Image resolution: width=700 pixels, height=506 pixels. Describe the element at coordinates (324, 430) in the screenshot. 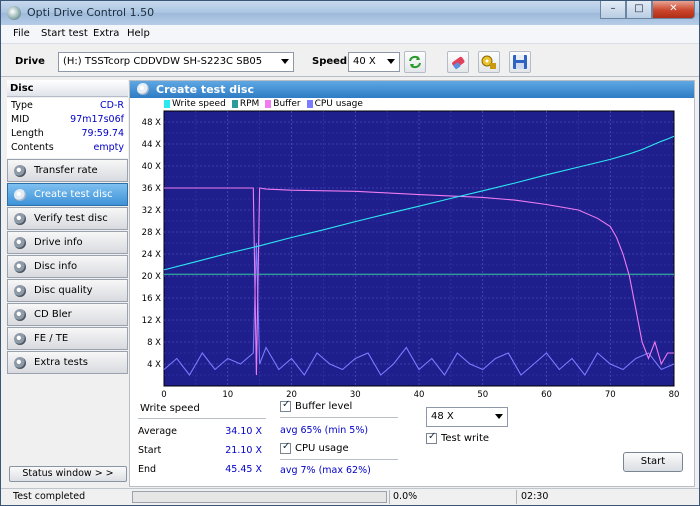

I see `buffer-avg: avg 65% (min 5%)` at that location.